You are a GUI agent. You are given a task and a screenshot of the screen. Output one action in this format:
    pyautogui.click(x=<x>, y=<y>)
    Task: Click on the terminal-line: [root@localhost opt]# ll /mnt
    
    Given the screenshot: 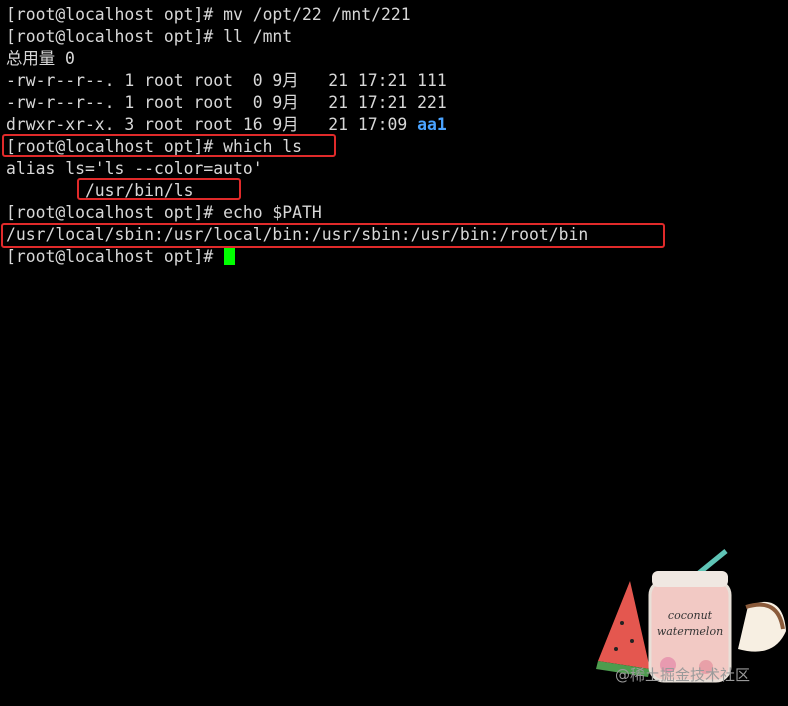 What is the action you would take?
    pyautogui.click(x=149, y=36)
    